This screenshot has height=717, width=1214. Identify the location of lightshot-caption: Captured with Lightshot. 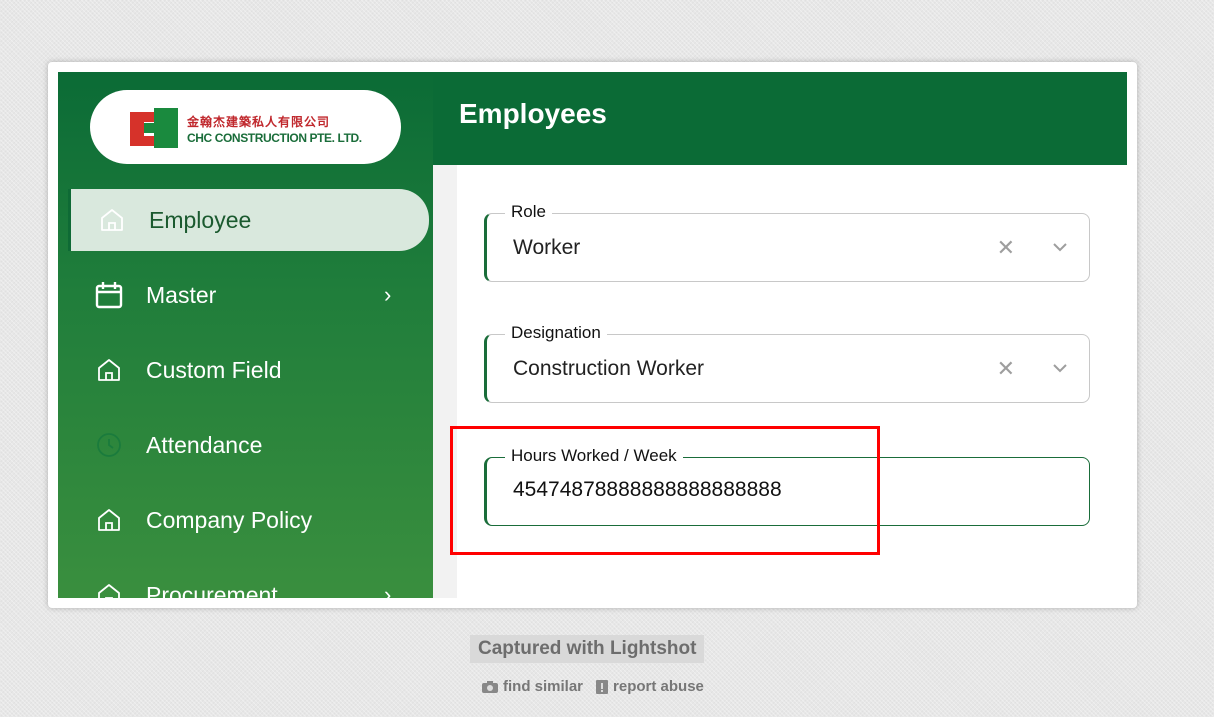
(587, 649).